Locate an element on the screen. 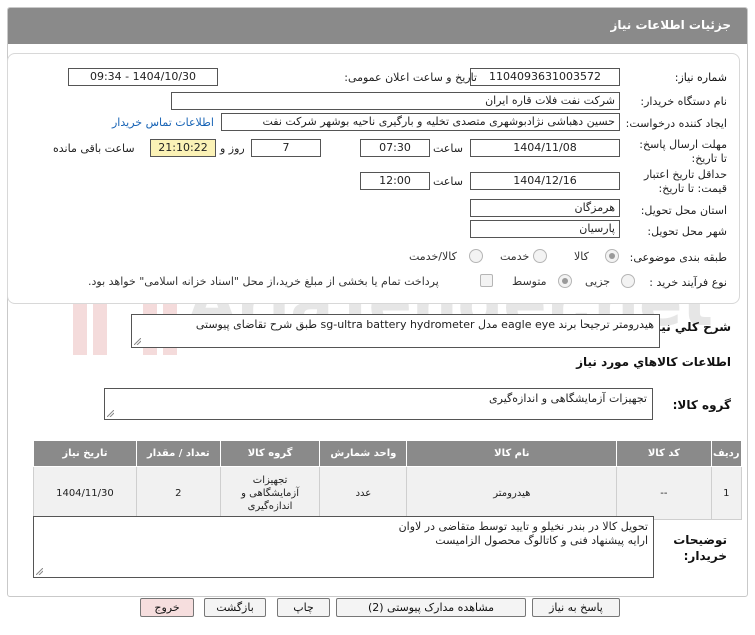  col-goods-name: نام کالا is located at coordinates (512, 453).